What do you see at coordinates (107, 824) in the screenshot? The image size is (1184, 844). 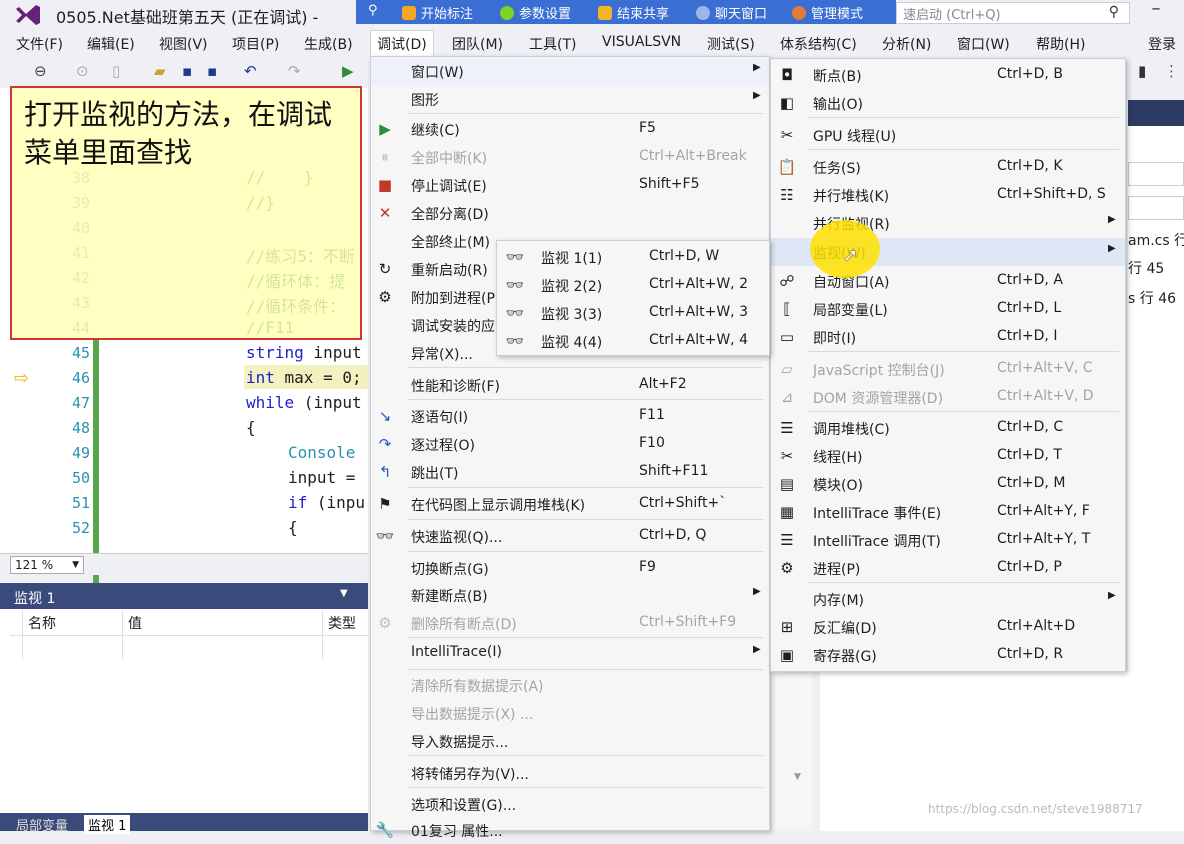 I see `tab-watch1: 监视 1` at bounding box center [107, 824].